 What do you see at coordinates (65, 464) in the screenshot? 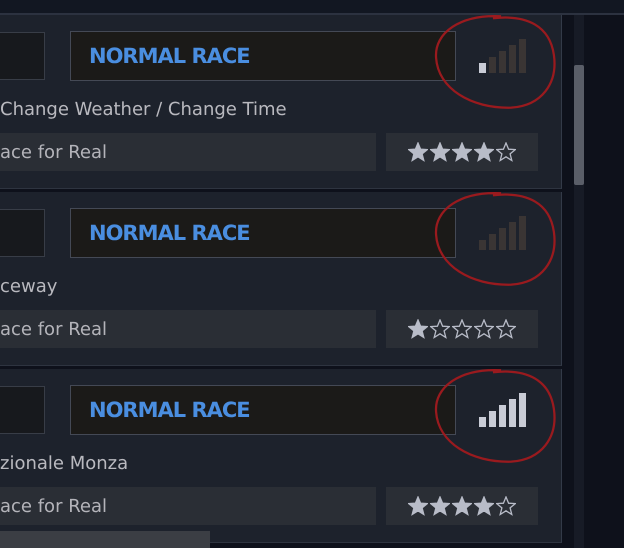
I see `track-name: zionale Monza` at bounding box center [65, 464].